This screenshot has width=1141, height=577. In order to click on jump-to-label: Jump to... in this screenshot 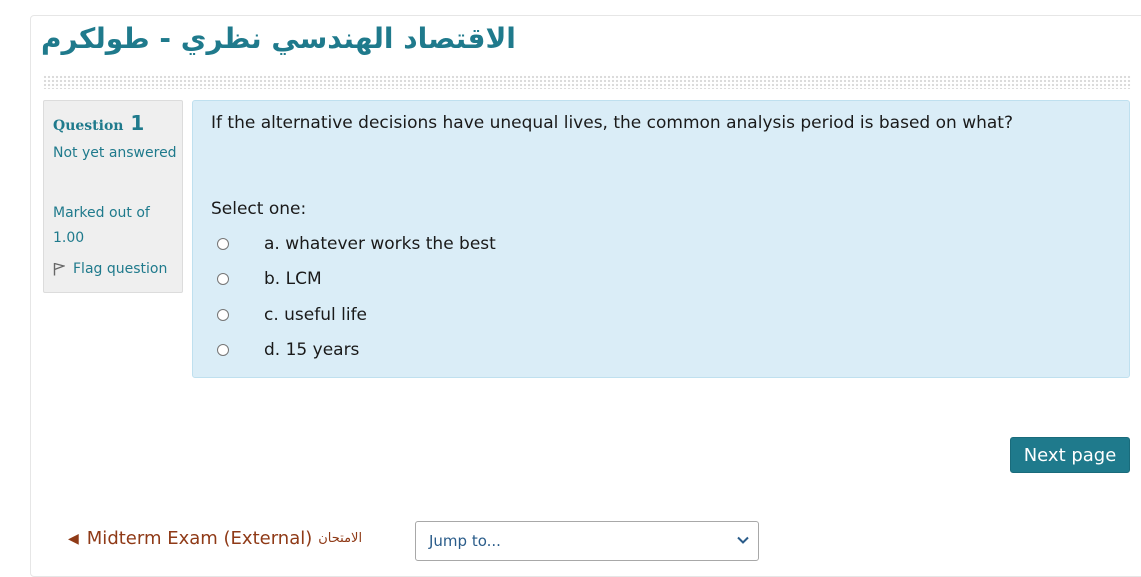, I will do `click(465, 541)`.